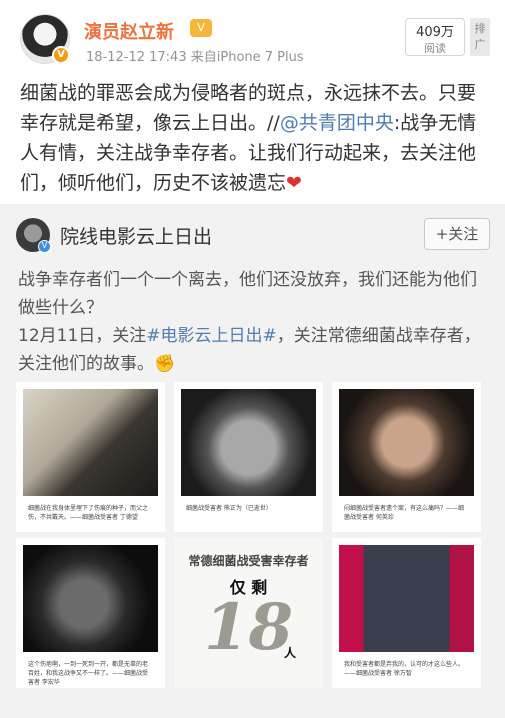 This screenshot has height=718, width=505. Describe the element at coordinates (248, 627) in the screenshot. I see `poster-number: 18` at that location.